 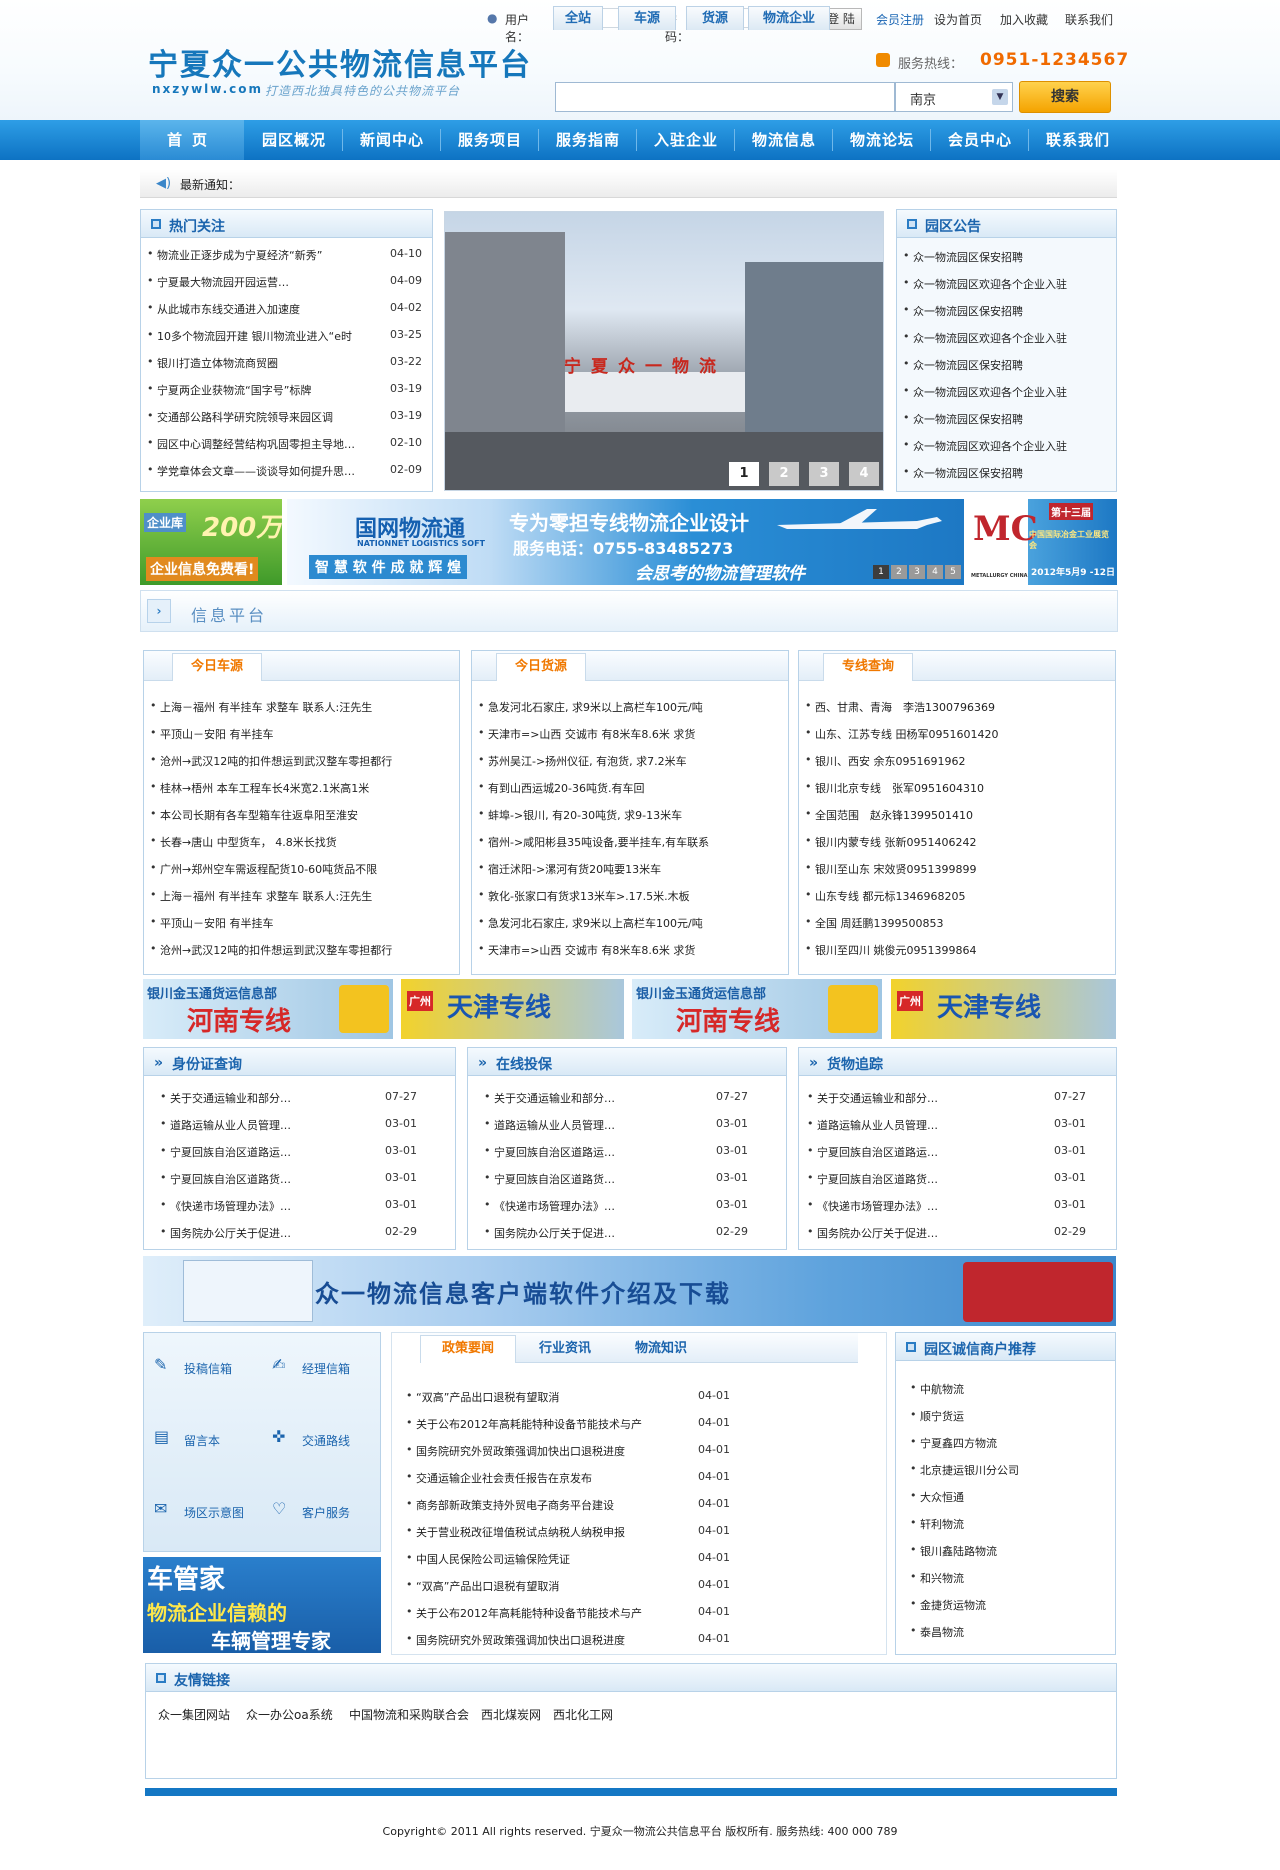 What do you see at coordinates (824, 474) in the screenshot?
I see `slide-page-3: 3` at bounding box center [824, 474].